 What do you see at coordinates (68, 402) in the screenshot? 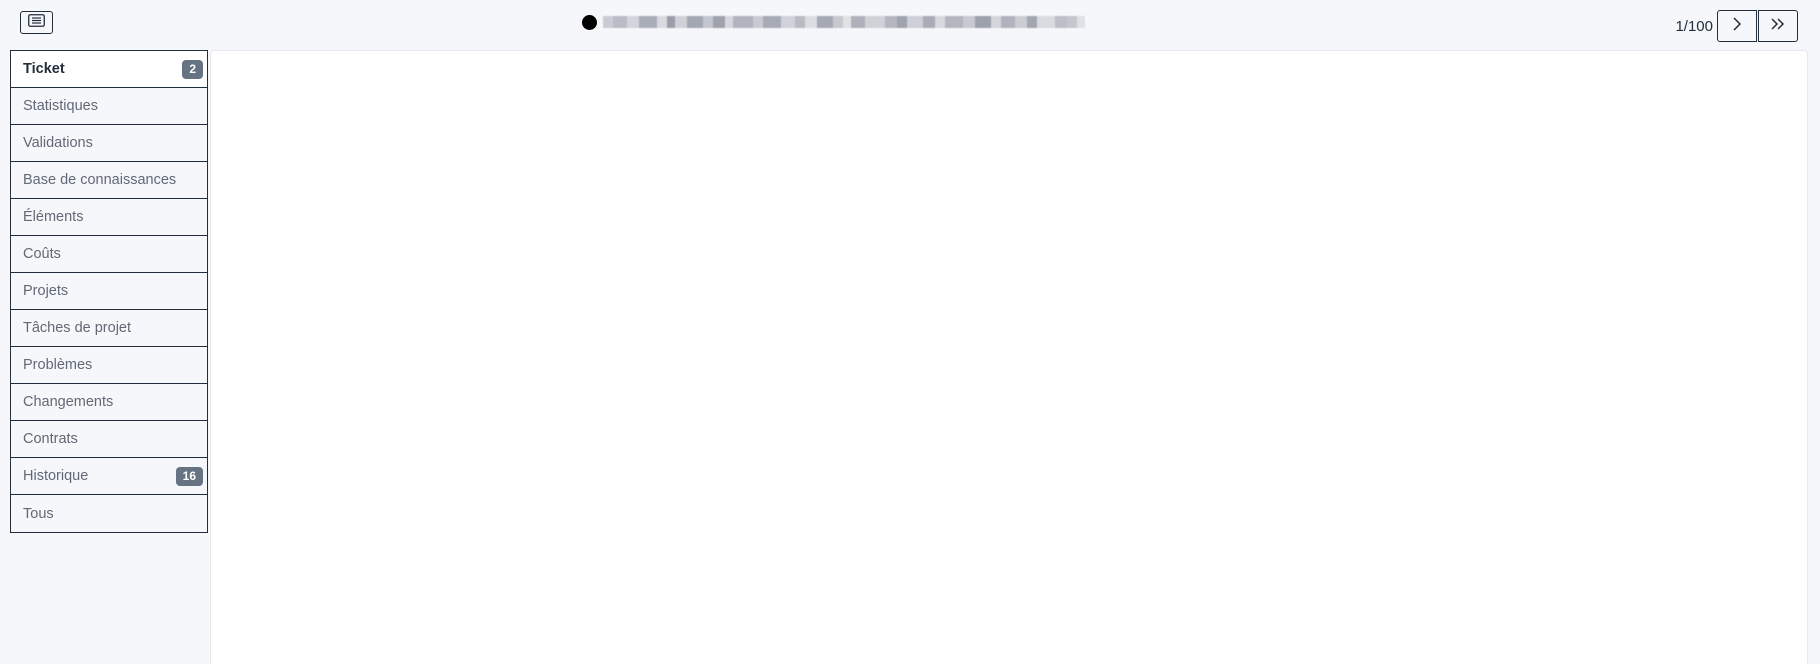
I see `tab-label: Changements` at bounding box center [68, 402].